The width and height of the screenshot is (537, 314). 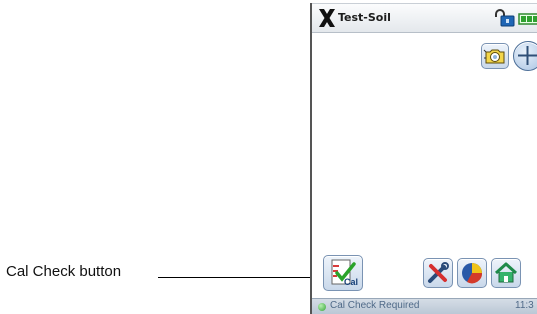 I want to click on tools-button, so click(x=438, y=273).